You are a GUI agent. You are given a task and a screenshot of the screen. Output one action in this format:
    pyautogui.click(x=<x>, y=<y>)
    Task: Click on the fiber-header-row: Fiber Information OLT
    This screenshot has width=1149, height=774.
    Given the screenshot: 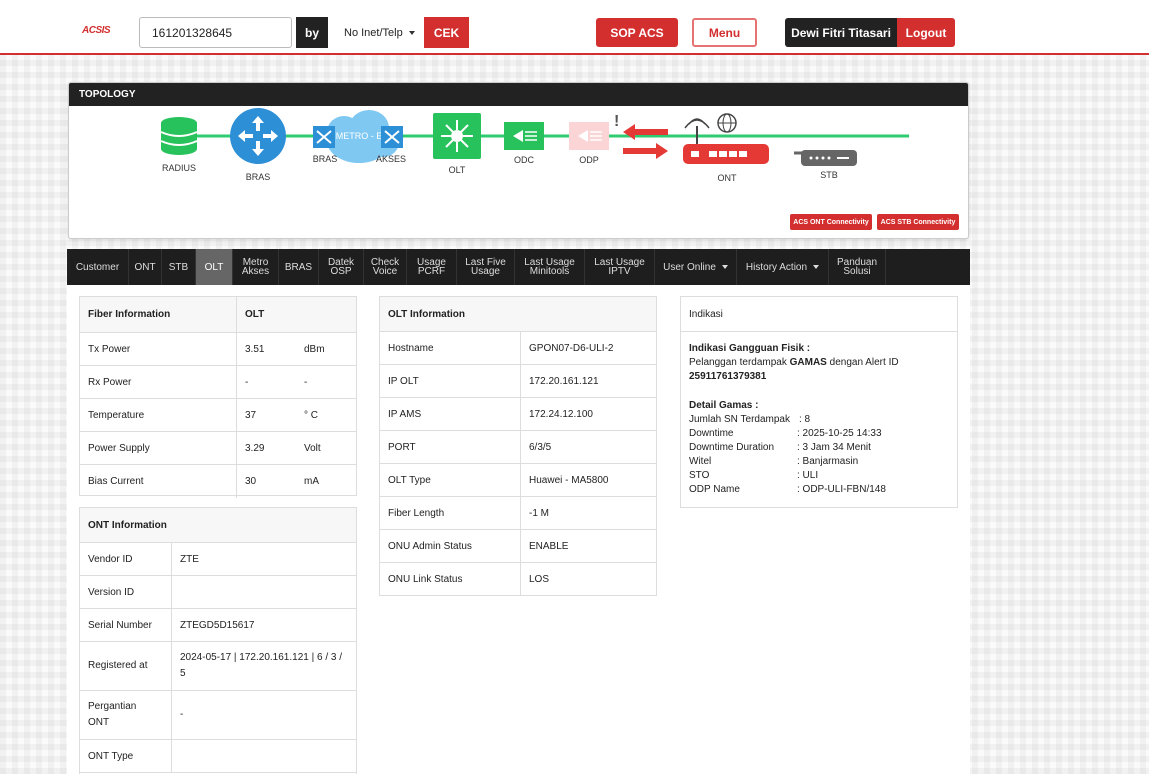 What is the action you would take?
    pyautogui.click(x=218, y=315)
    